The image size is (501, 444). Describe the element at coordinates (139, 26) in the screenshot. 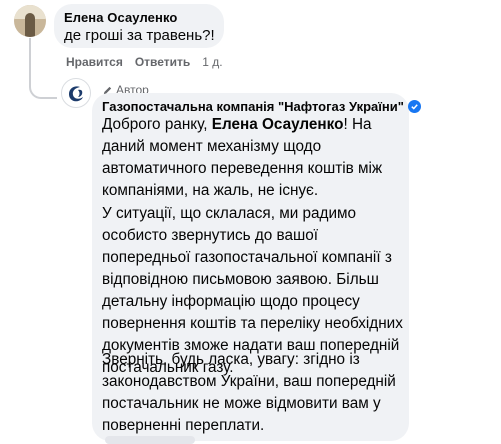

I see `comment-bubble: Елена Осауленко де гроші за травень?!` at that location.